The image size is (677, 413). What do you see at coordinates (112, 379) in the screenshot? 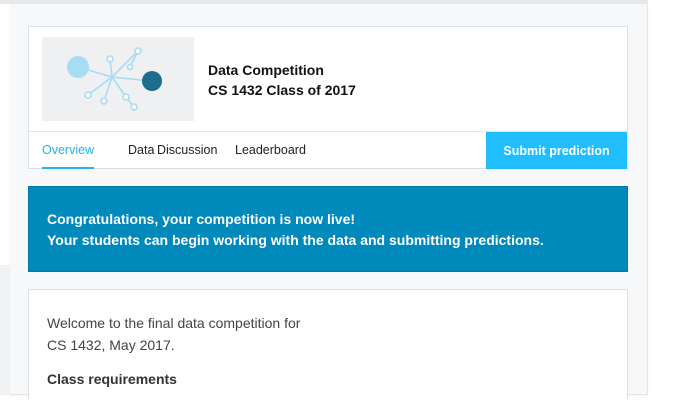
I see `requirements-heading: Class requirements` at bounding box center [112, 379].